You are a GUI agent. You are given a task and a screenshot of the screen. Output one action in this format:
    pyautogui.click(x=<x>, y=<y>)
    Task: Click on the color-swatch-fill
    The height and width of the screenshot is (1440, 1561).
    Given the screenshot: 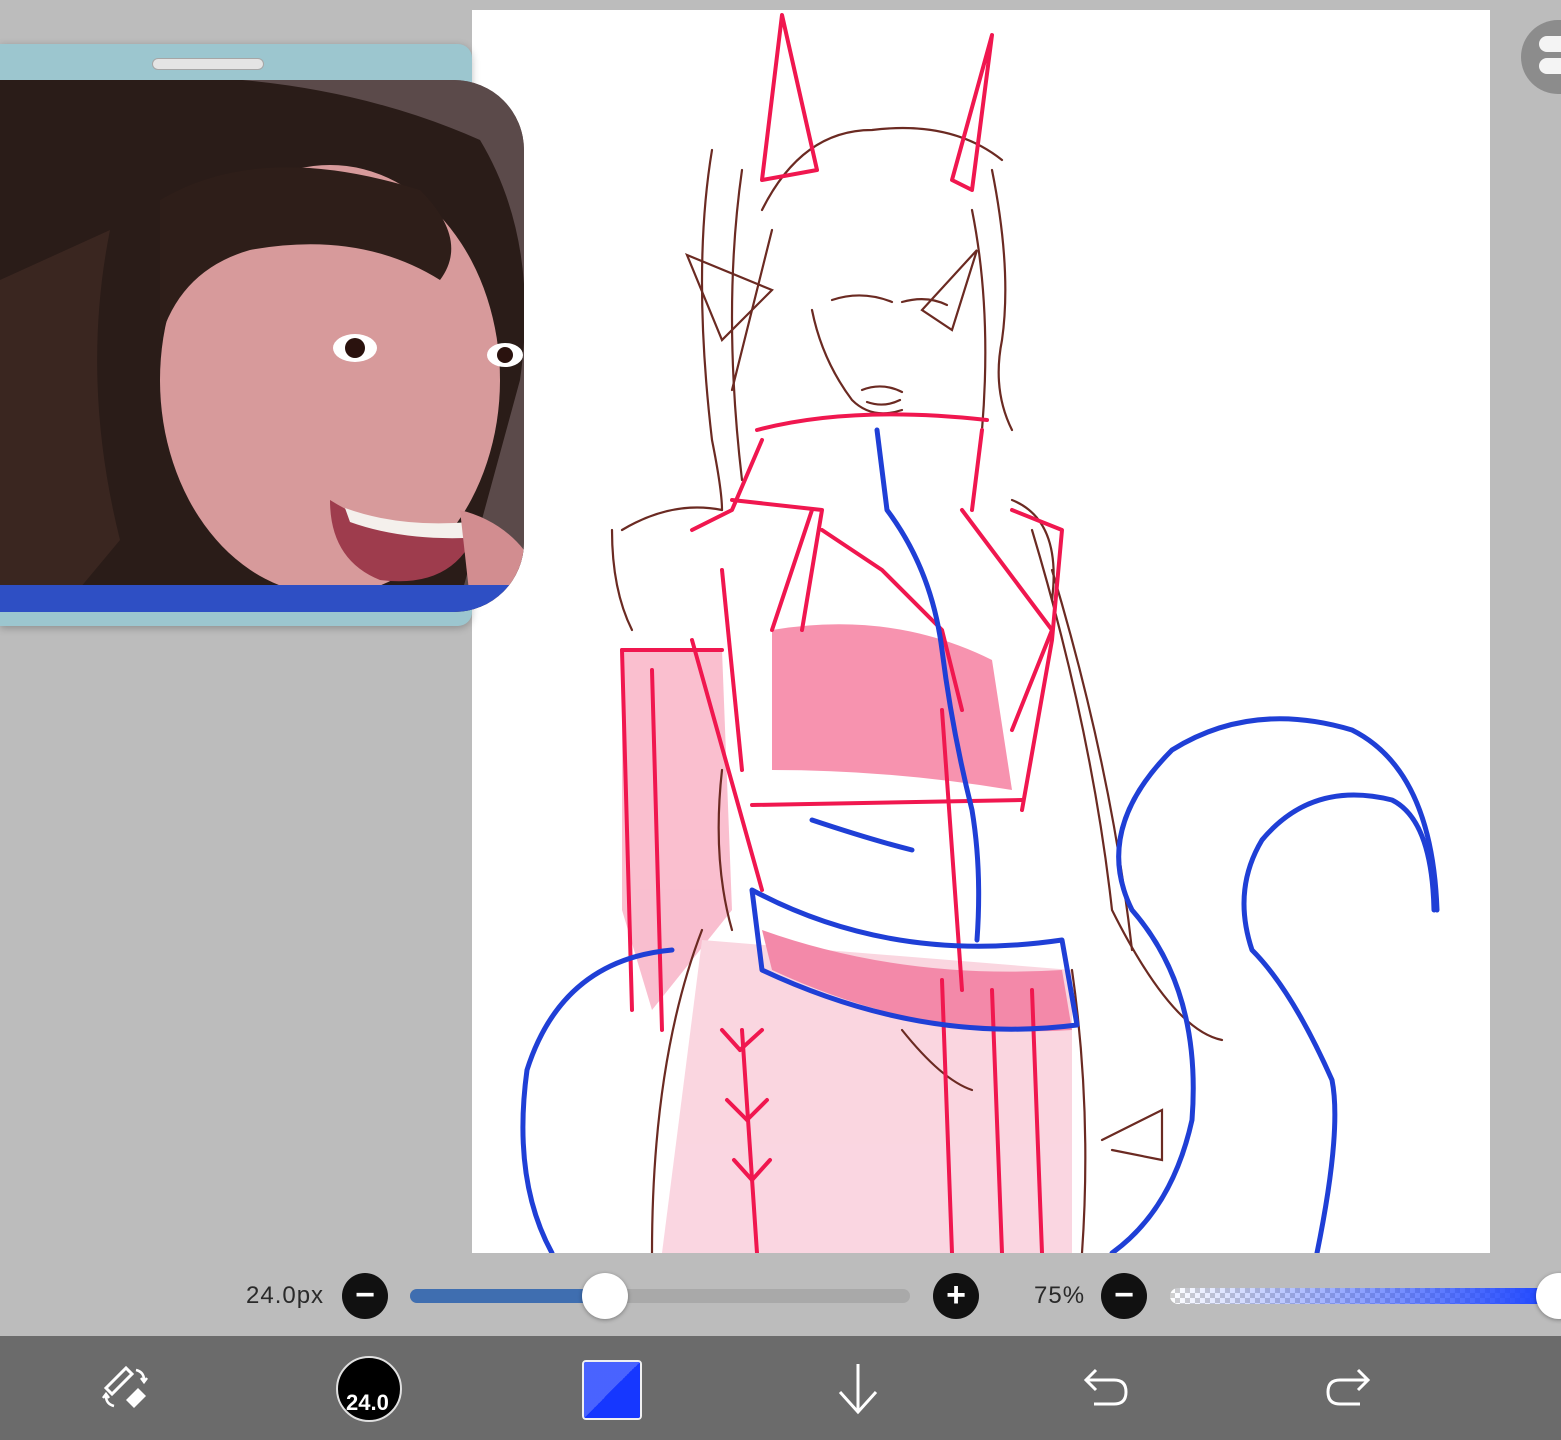 What is the action you would take?
    pyautogui.click(x=612, y=1390)
    